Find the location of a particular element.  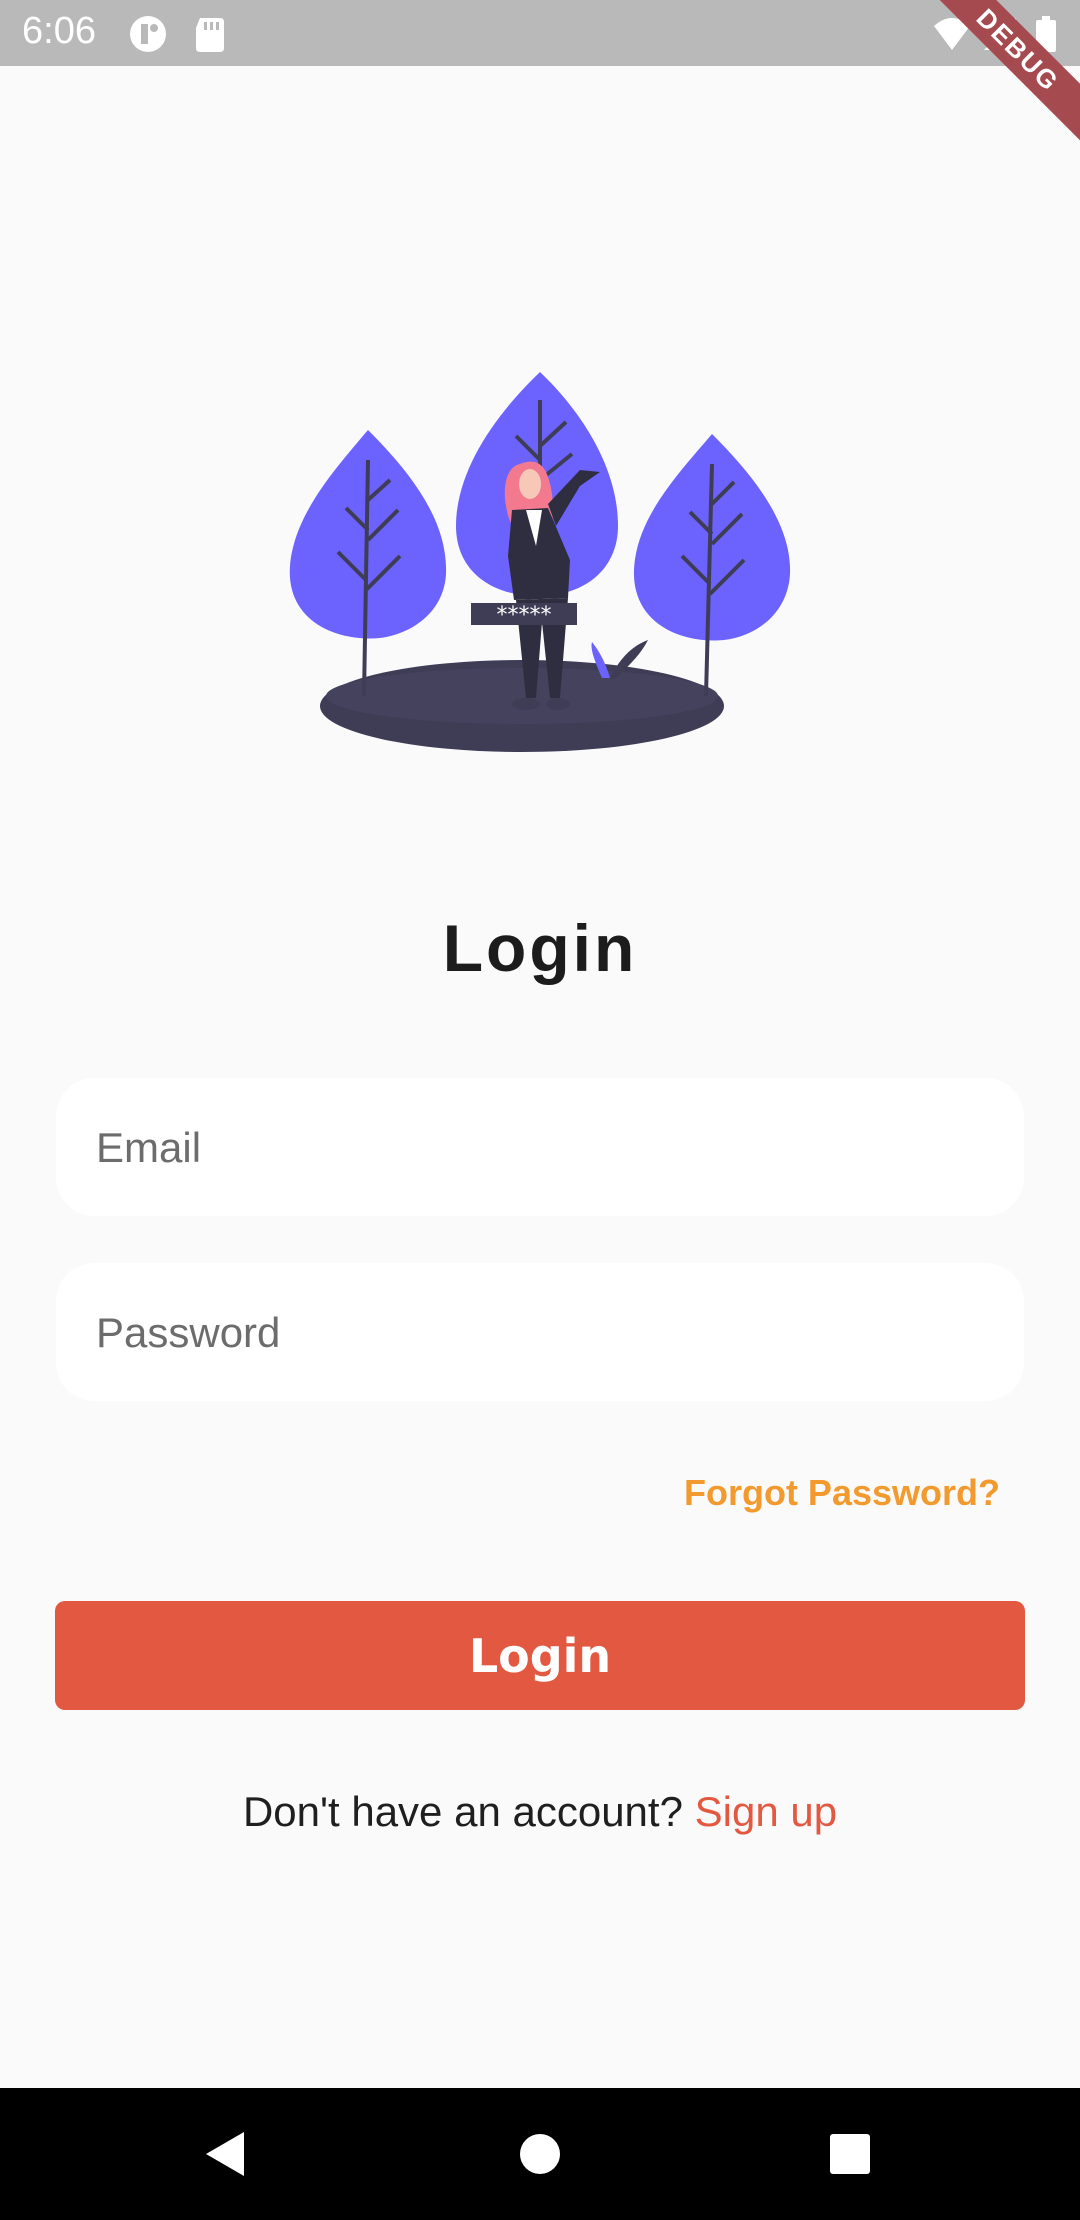

back-icon is located at coordinates (226, 2154).